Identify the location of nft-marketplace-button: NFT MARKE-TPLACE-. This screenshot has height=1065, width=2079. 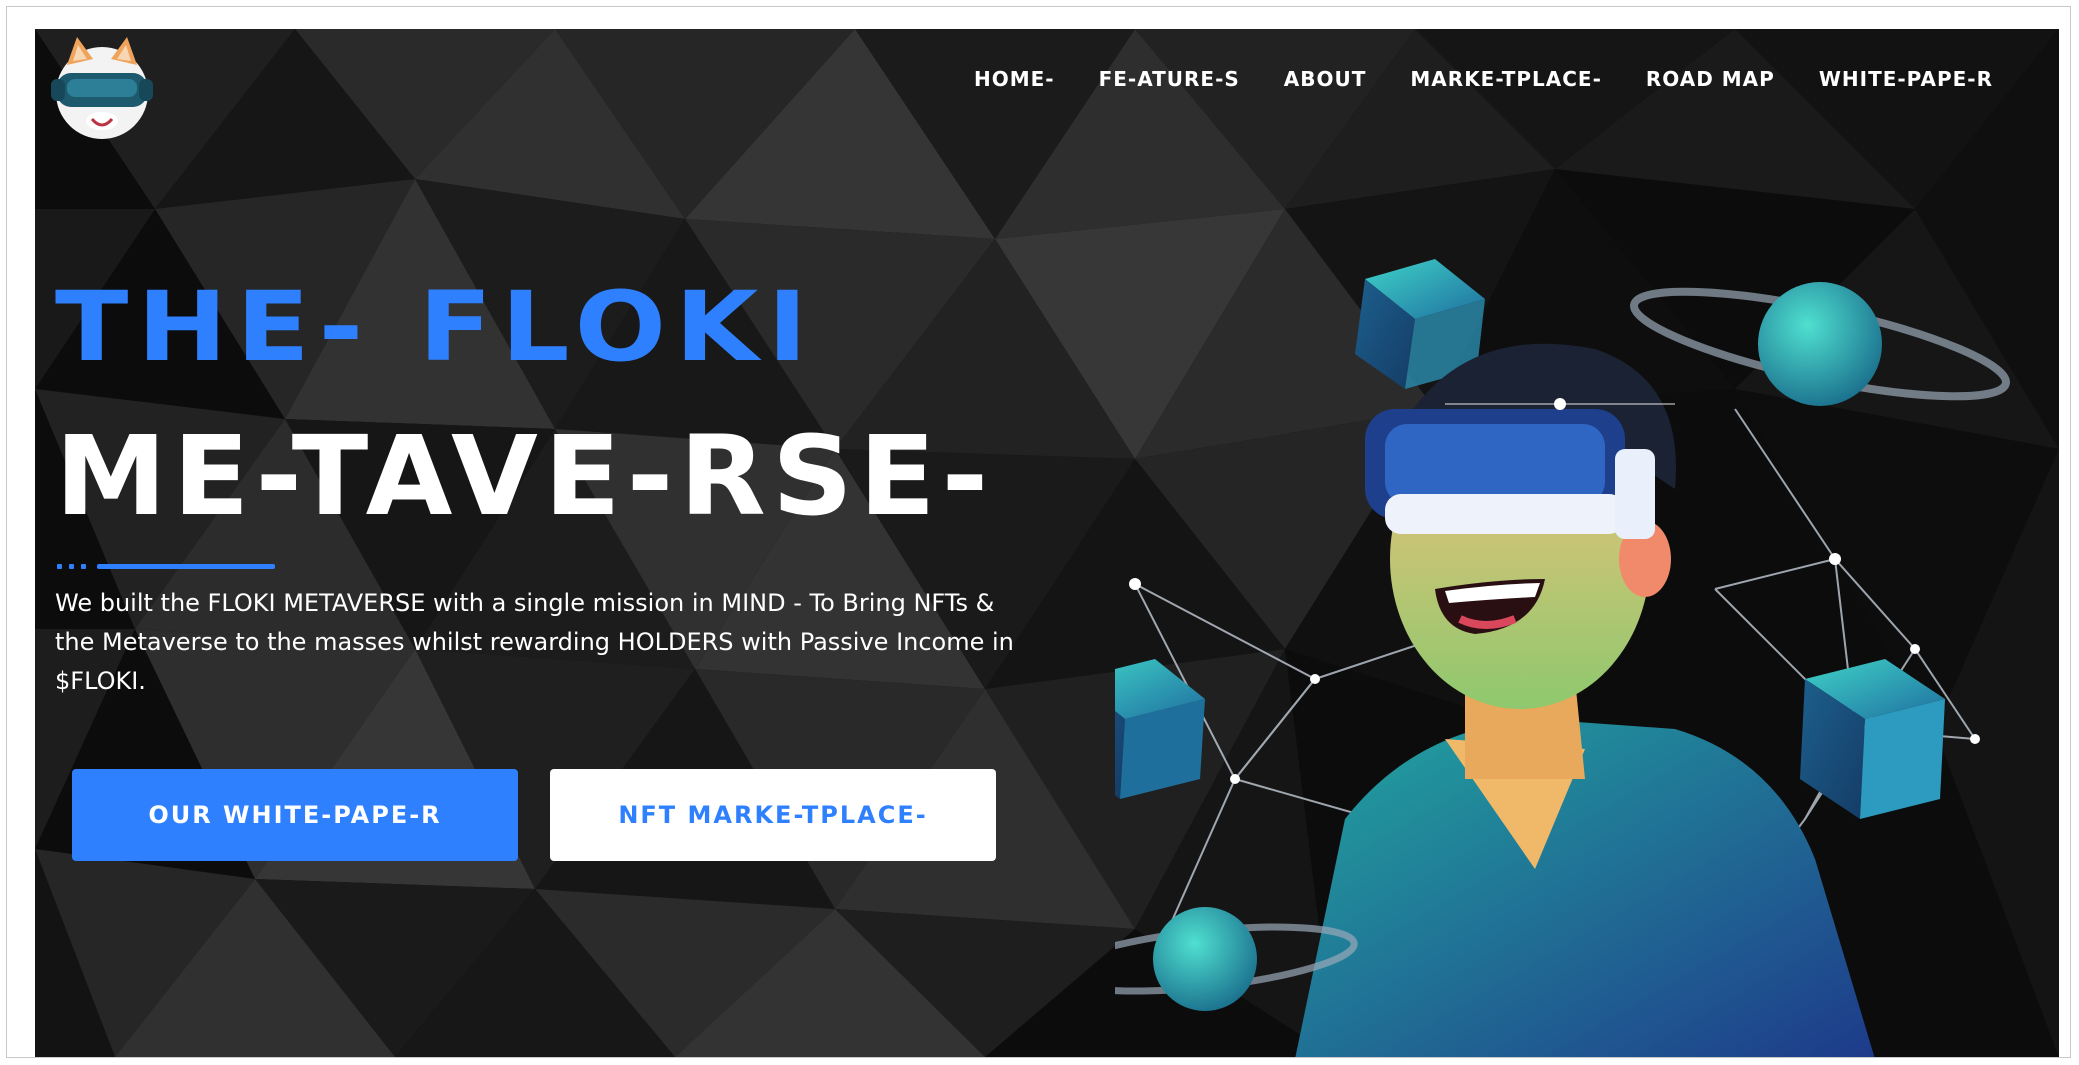
(773, 815).